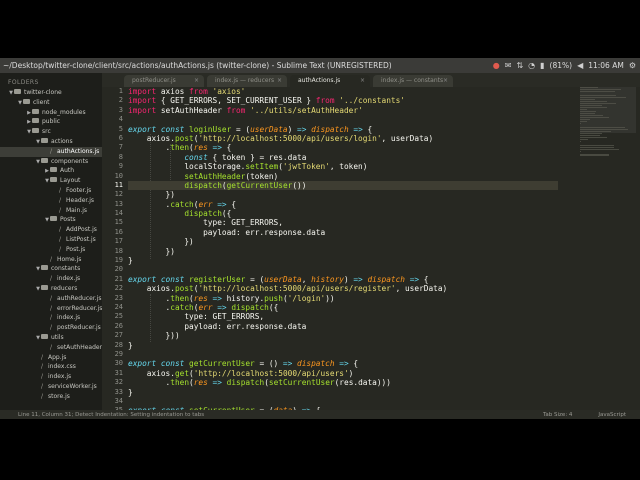 This screenshot has width=640, height=480. What do you see at coordinates (542, 65) in the screenshot?
I see `battery-icon: ▮` at bounding box center [542, 65].